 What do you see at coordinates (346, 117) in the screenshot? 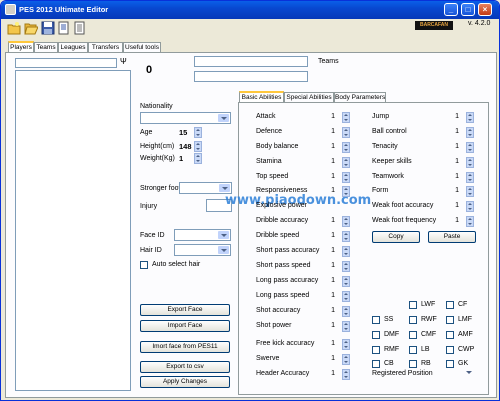
I see `ability-l0-spinner` at bounding box center [346, 117].